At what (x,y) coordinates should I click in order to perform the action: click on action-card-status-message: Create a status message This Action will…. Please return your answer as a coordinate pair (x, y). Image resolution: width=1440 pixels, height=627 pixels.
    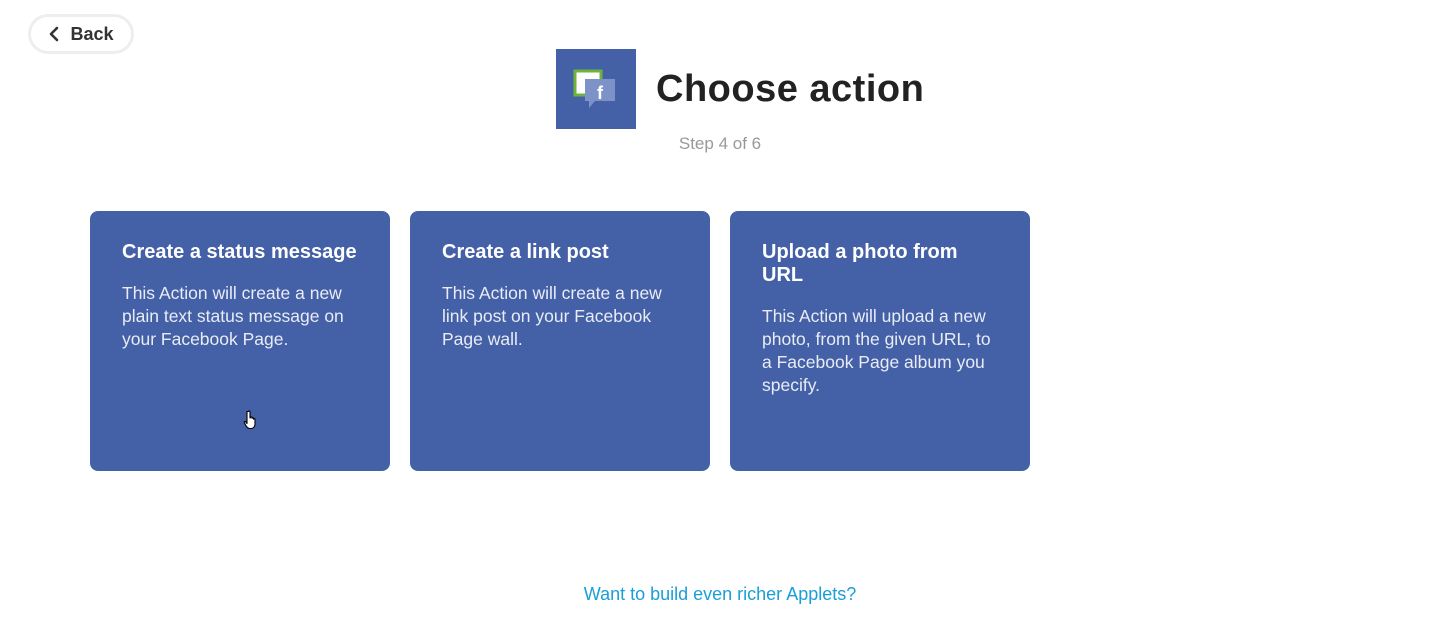
    Looking at the image, I should click on (240, 341).